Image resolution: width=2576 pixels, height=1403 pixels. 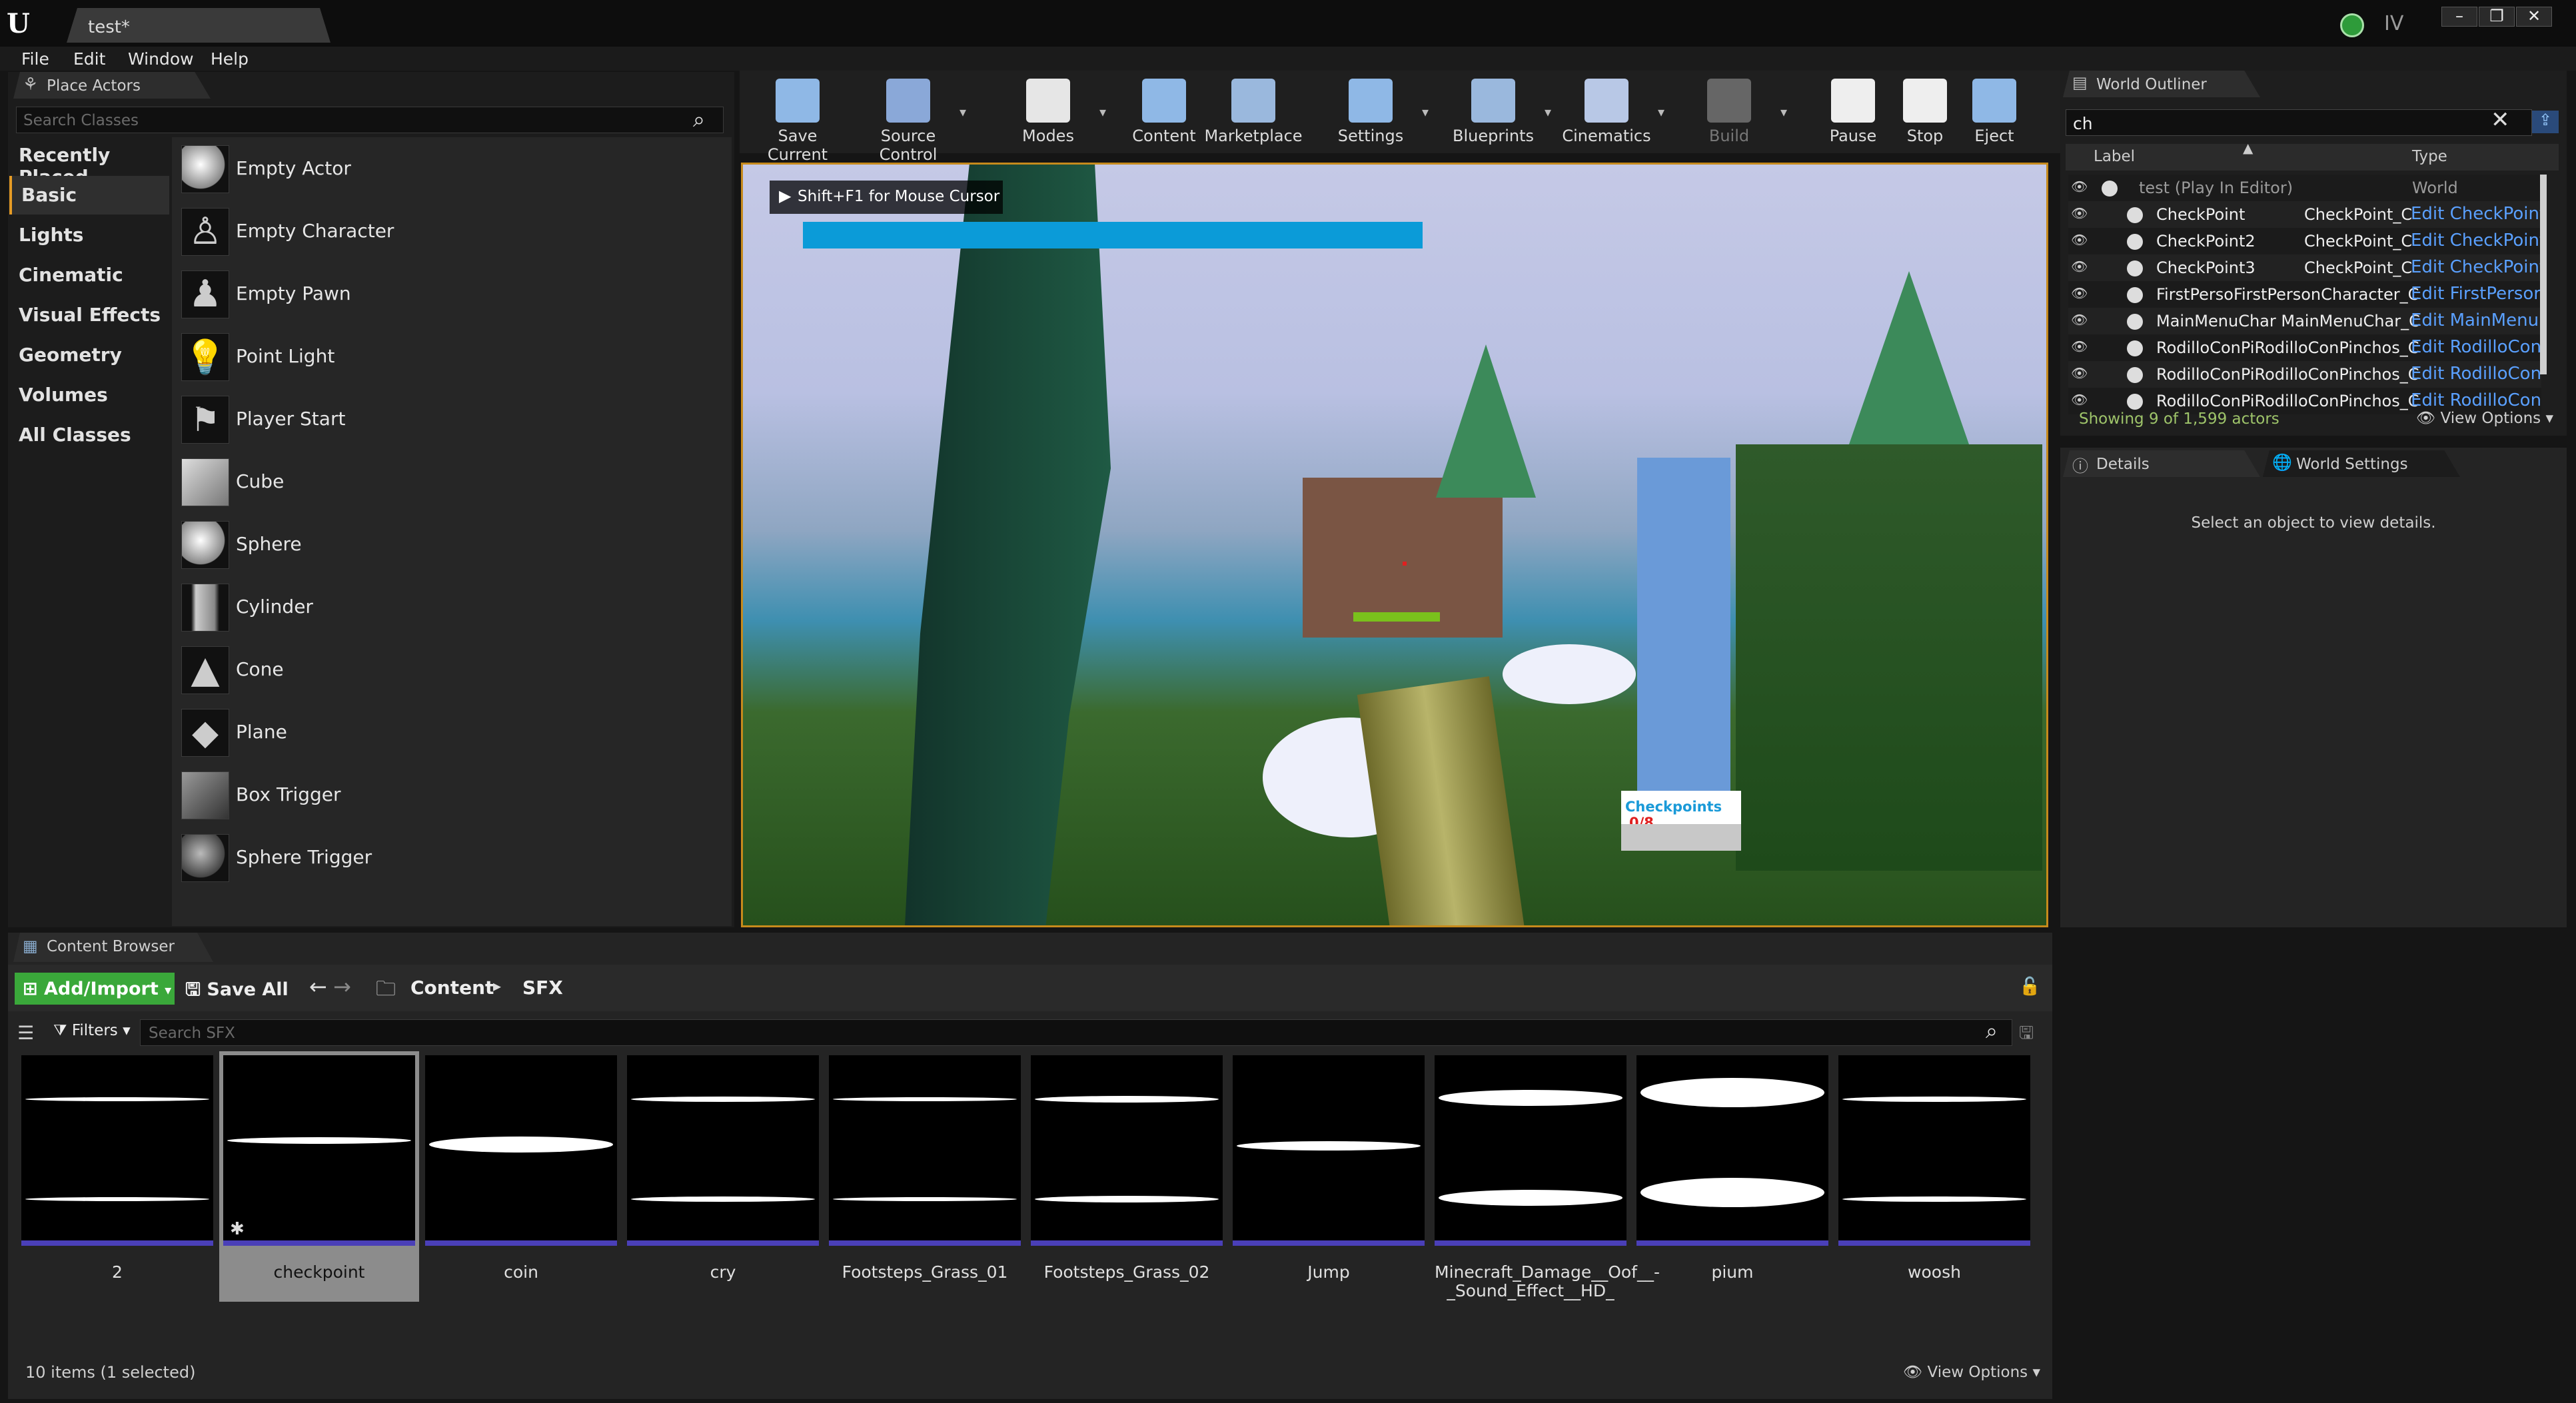 What do you see at coordinates (455, 733) in the screenshot?
I see `actor-plane: ◆ Plane` at bounding box center [455, 733].